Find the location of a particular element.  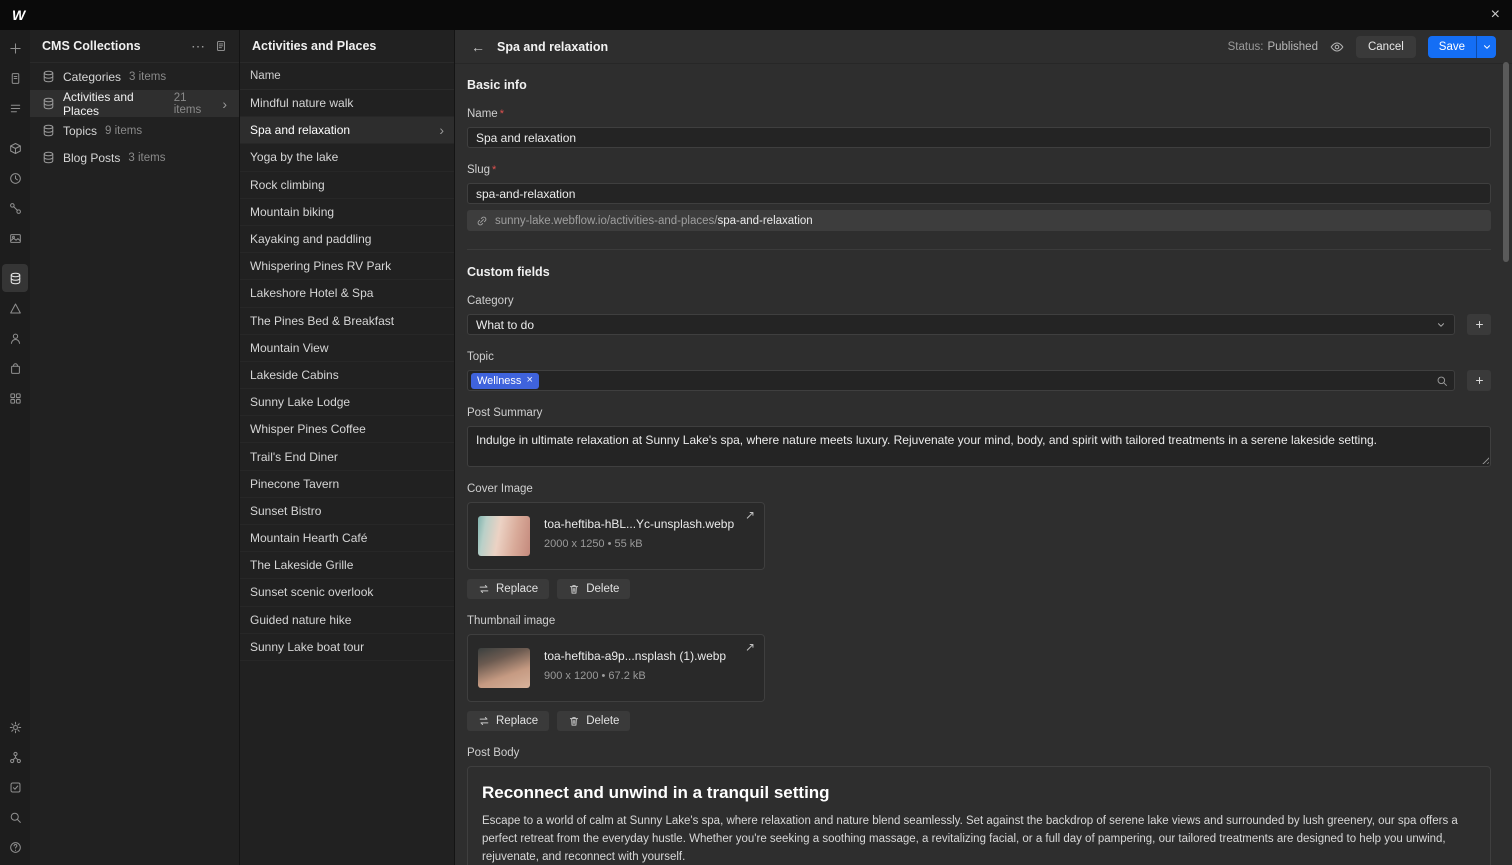

webflow-logo-icon: W is located at coordinates (18, 15).